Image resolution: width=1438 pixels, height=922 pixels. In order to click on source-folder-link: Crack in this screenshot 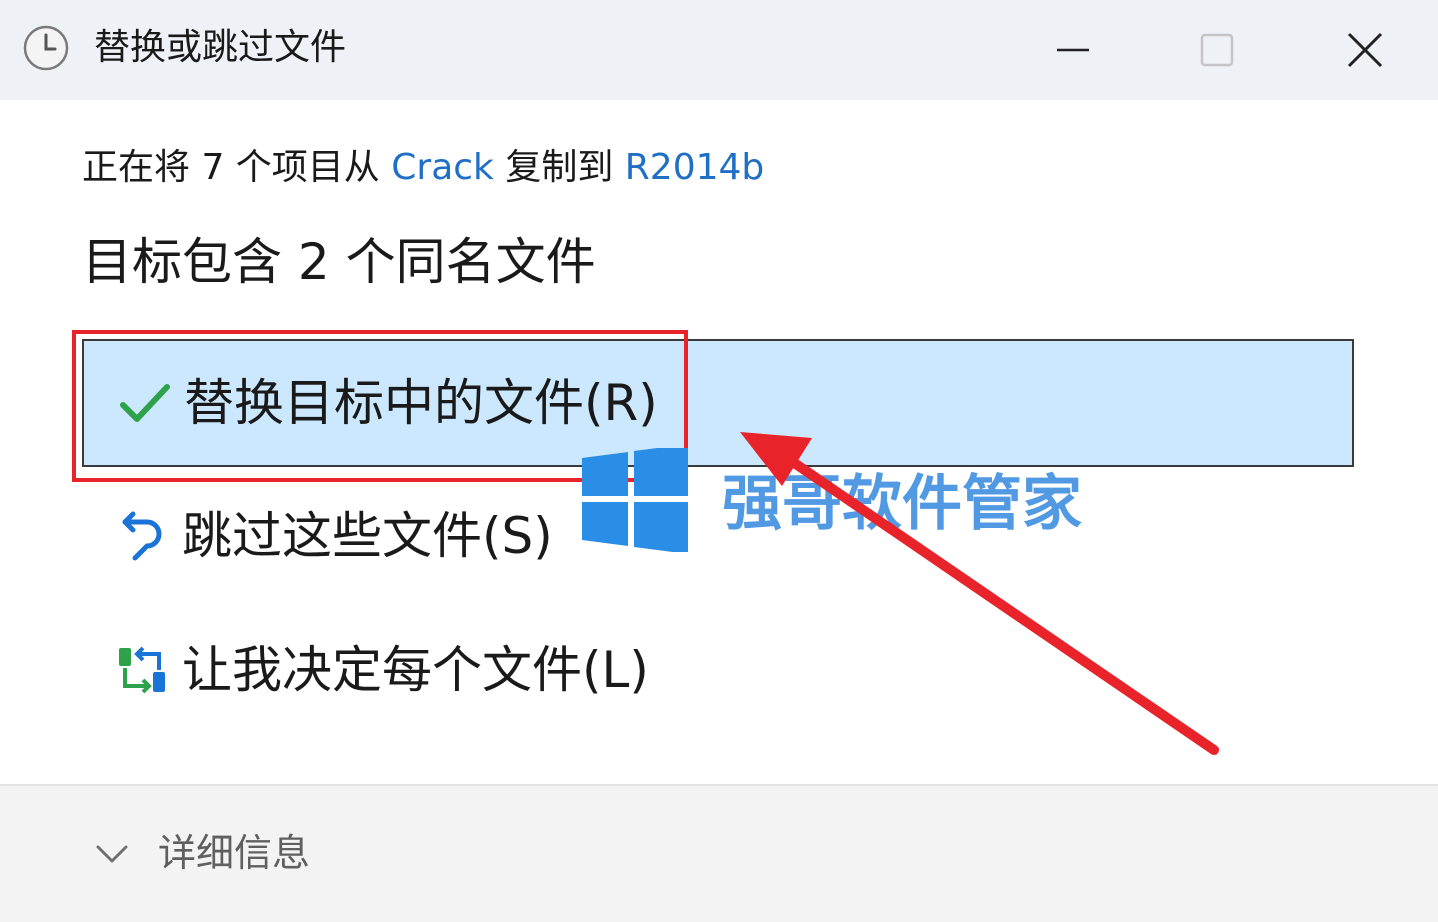, I will do `click(442, 167)`.